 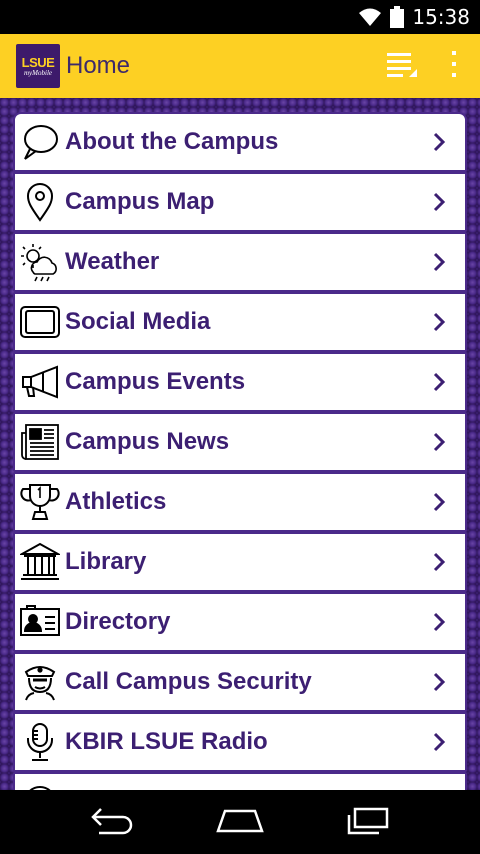 I want to click on recents-button, so click(x=367, y=822).